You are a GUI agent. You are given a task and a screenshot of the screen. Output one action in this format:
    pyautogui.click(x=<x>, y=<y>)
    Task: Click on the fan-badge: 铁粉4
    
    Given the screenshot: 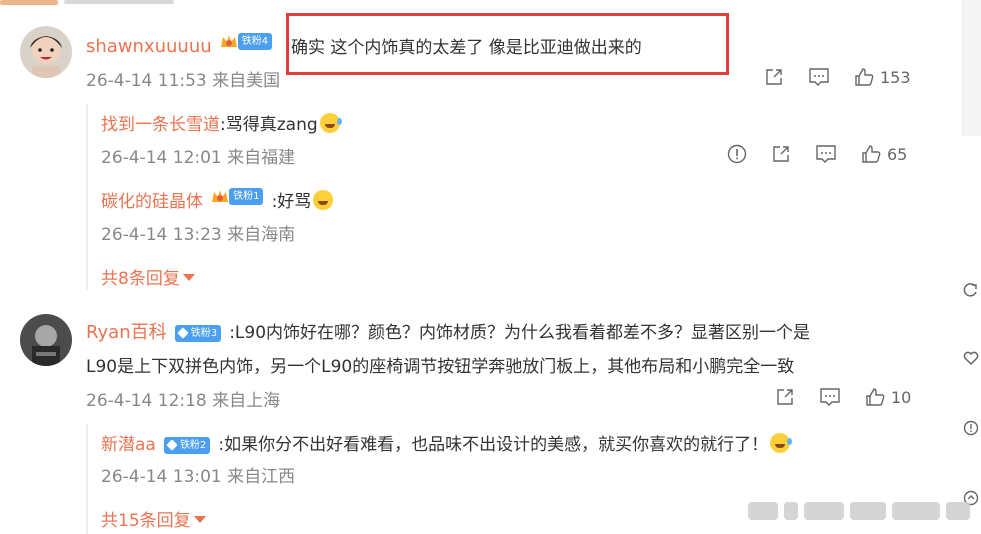 What is the action you would take?
    pyautogui.click(x=246, y=41)
    